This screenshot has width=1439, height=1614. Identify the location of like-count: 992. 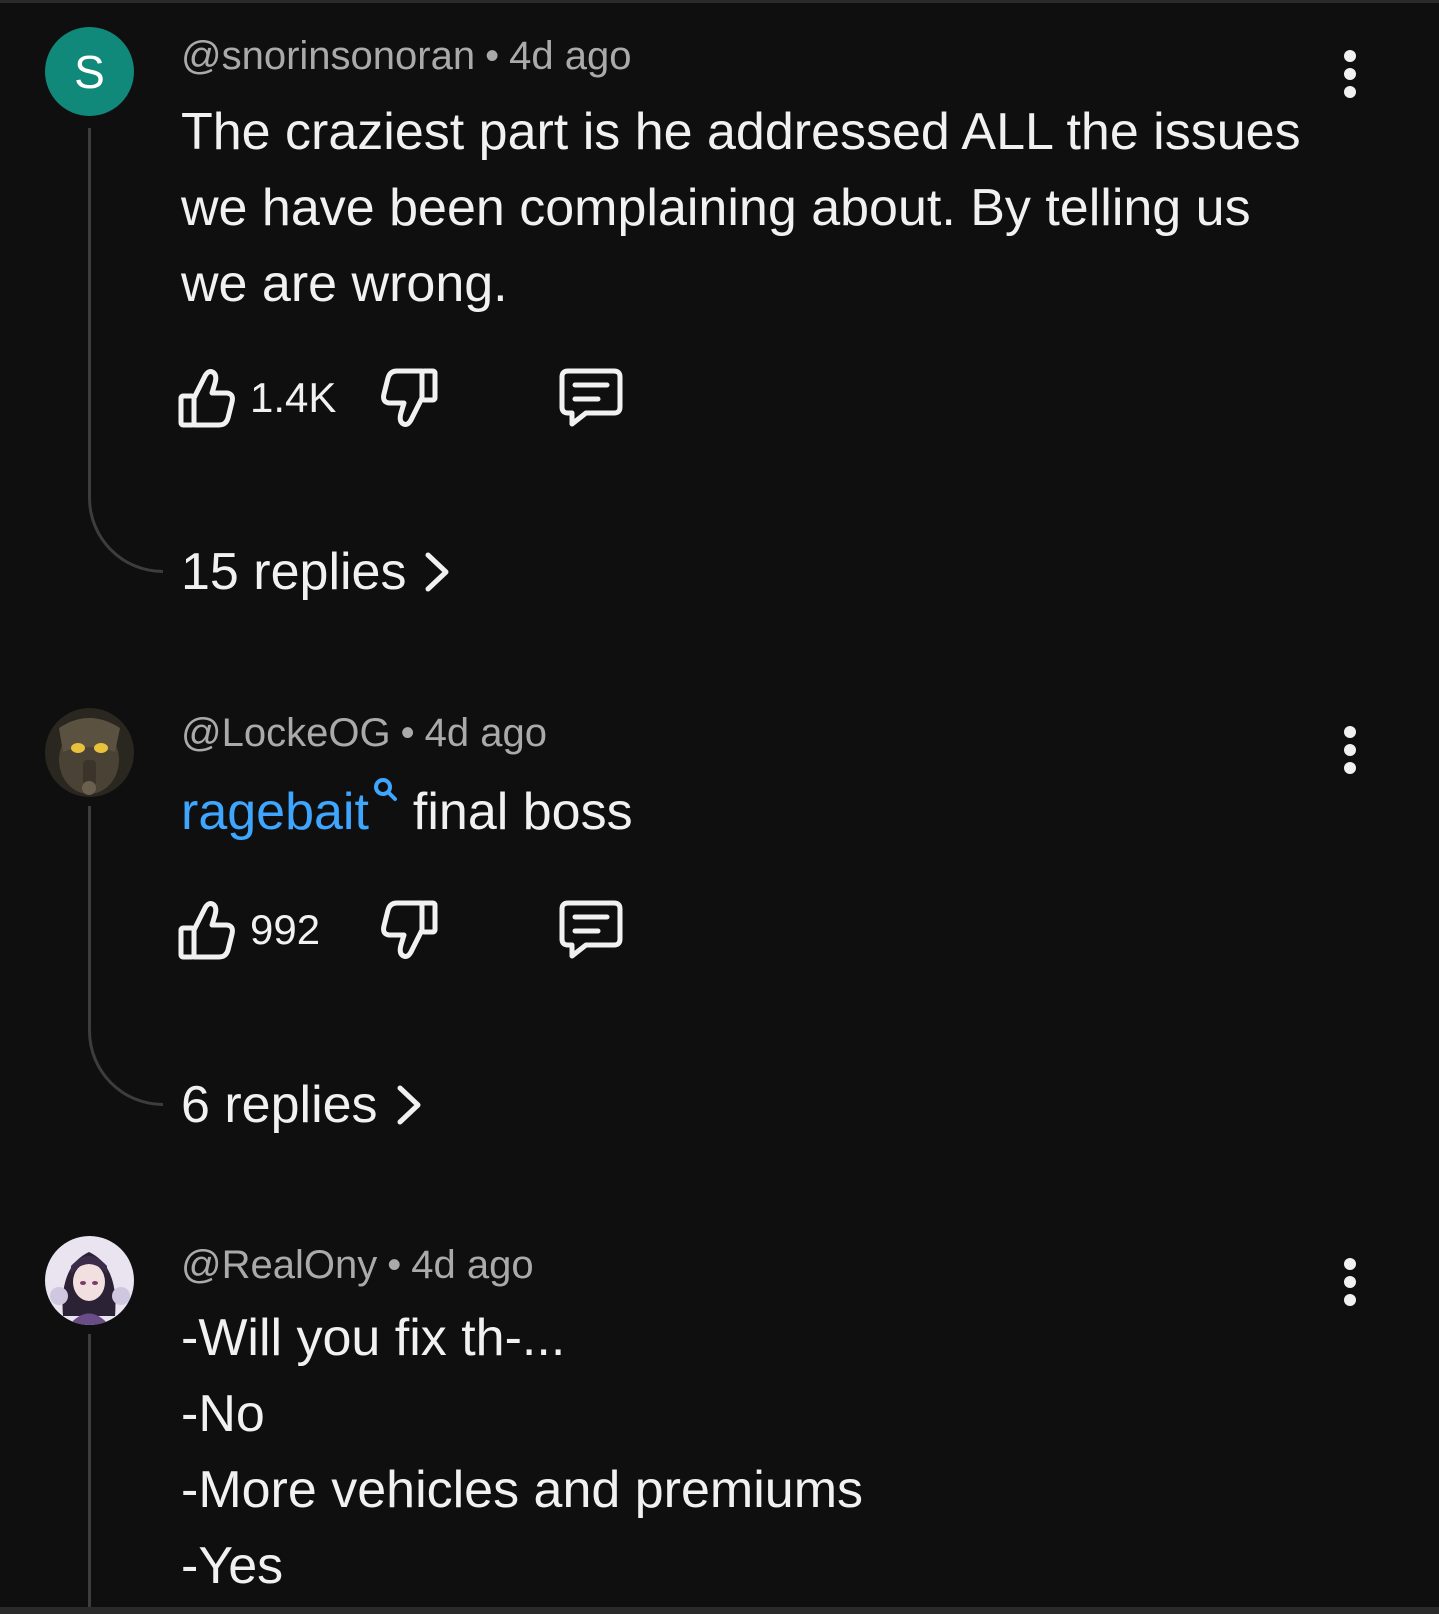
(285, 929).